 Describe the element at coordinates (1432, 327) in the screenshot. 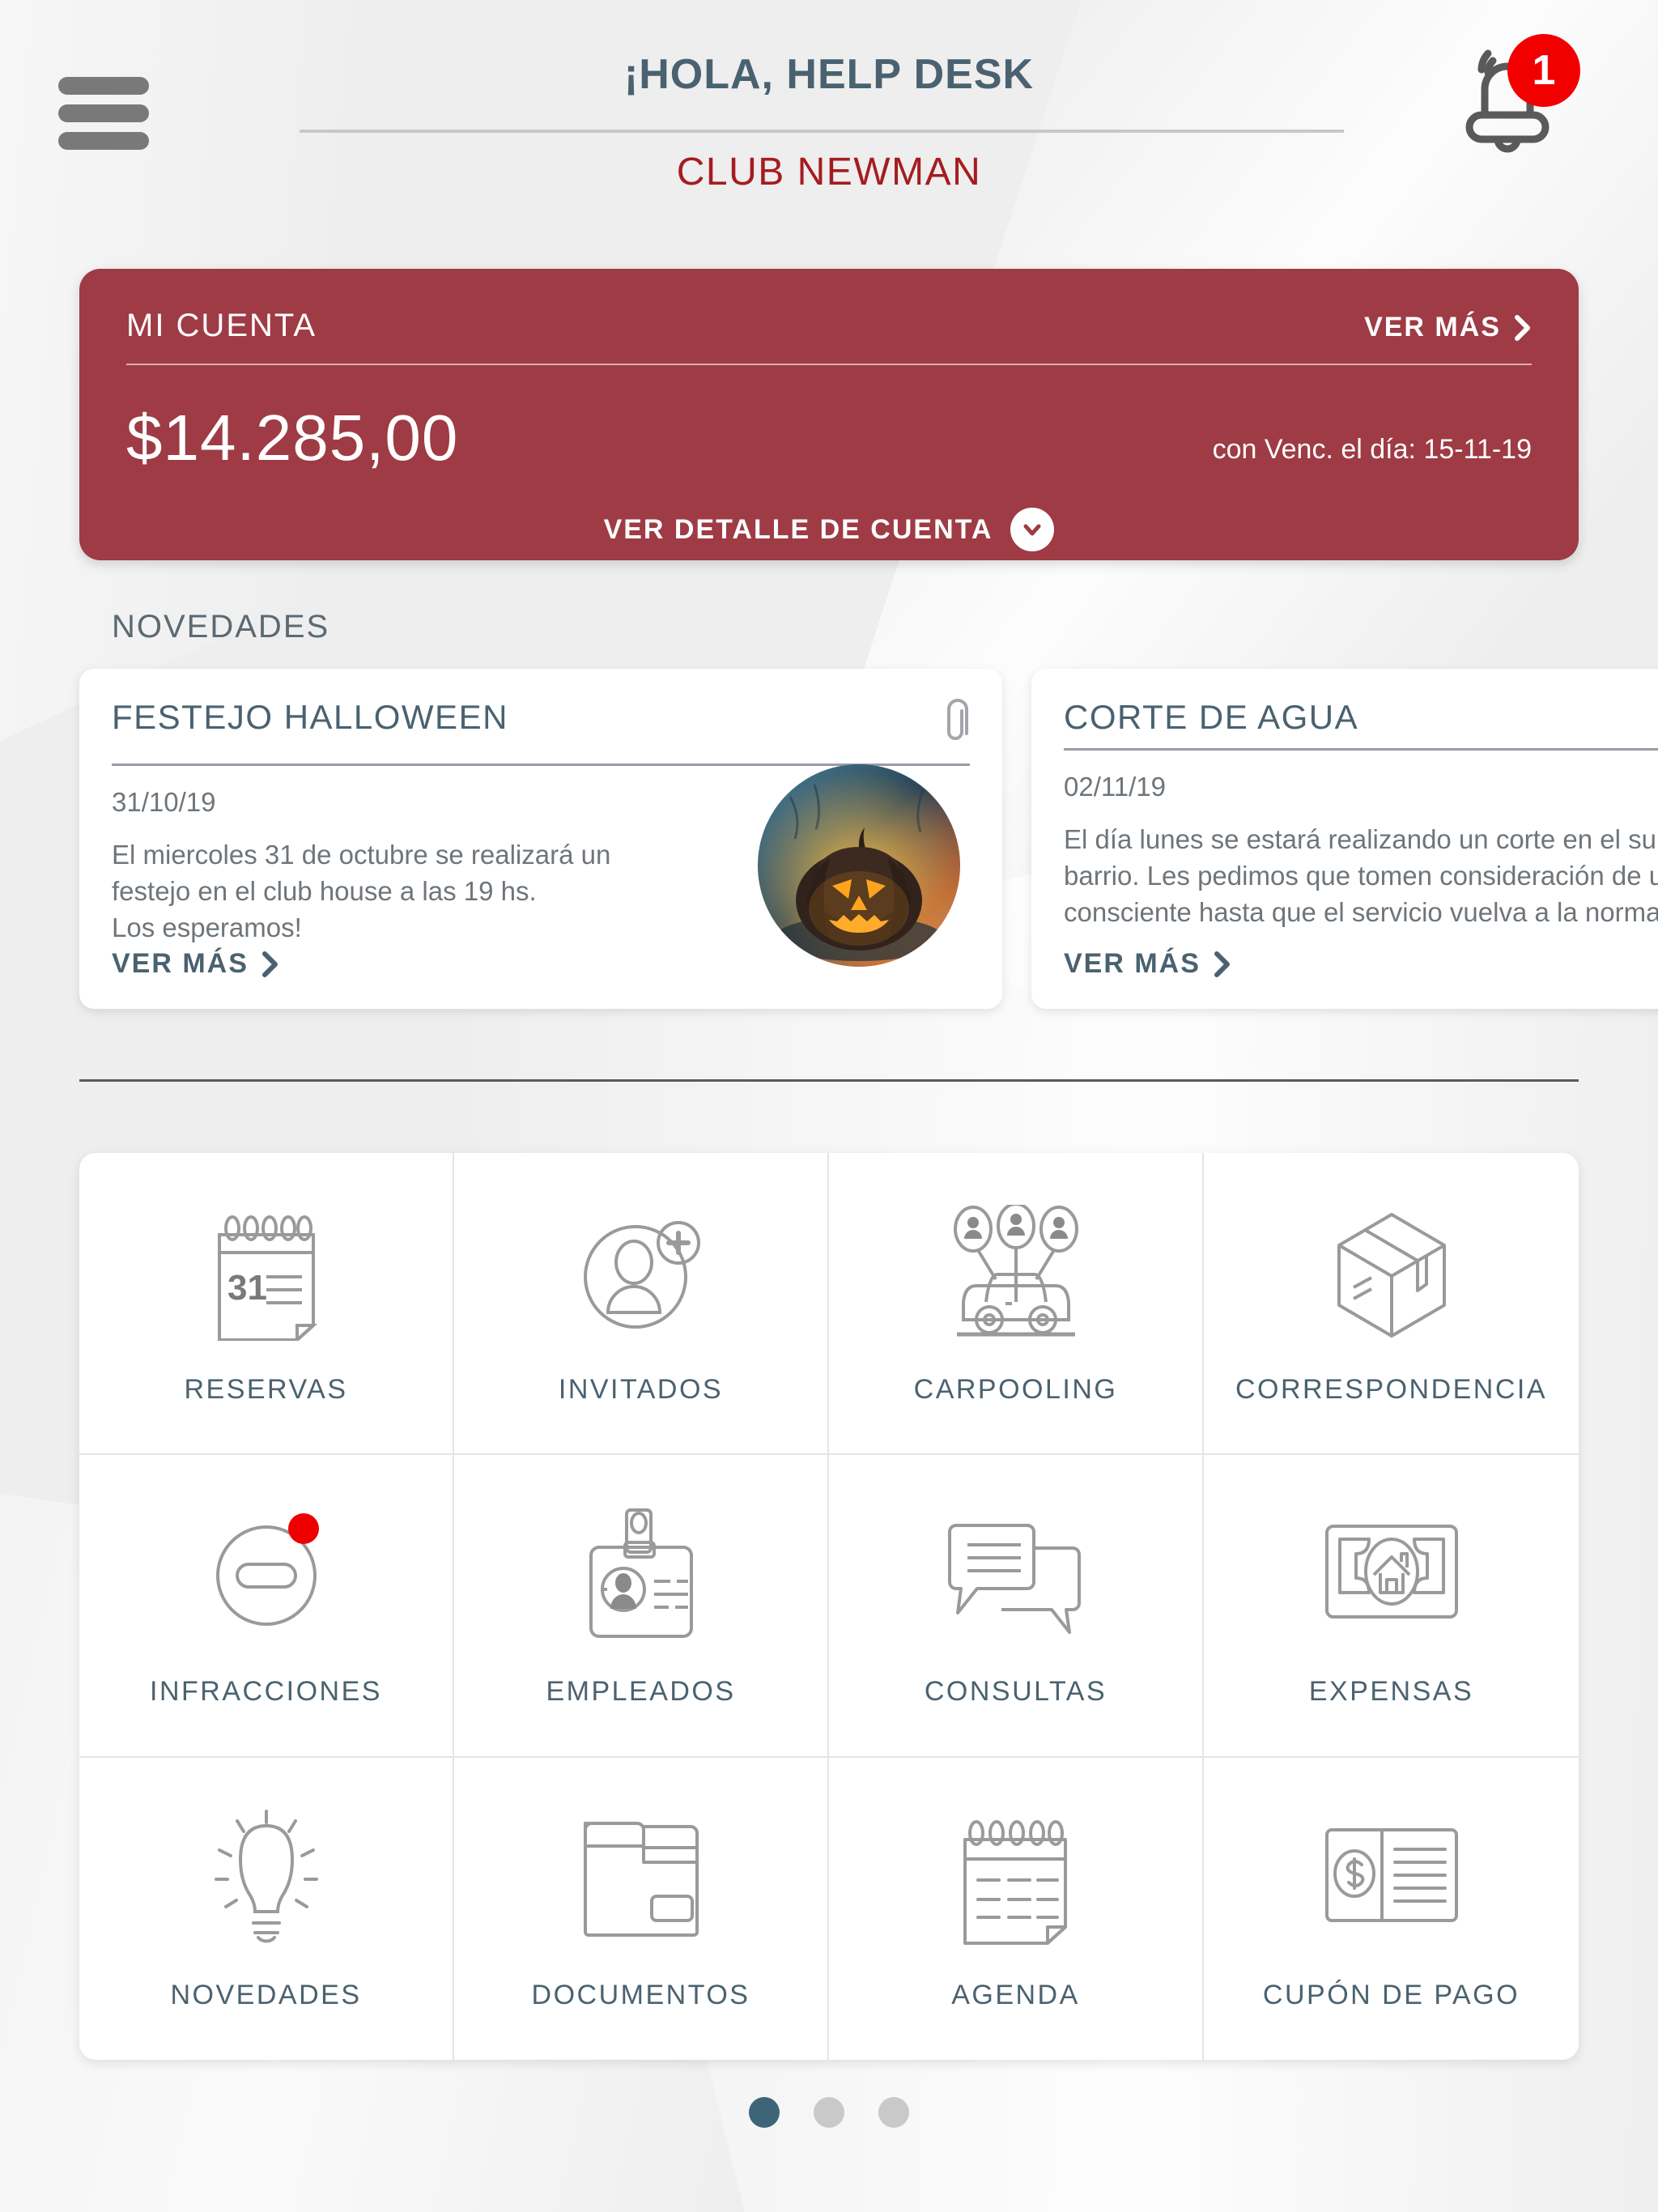

I see `account-see-more-label: VER MÁS` at that location.